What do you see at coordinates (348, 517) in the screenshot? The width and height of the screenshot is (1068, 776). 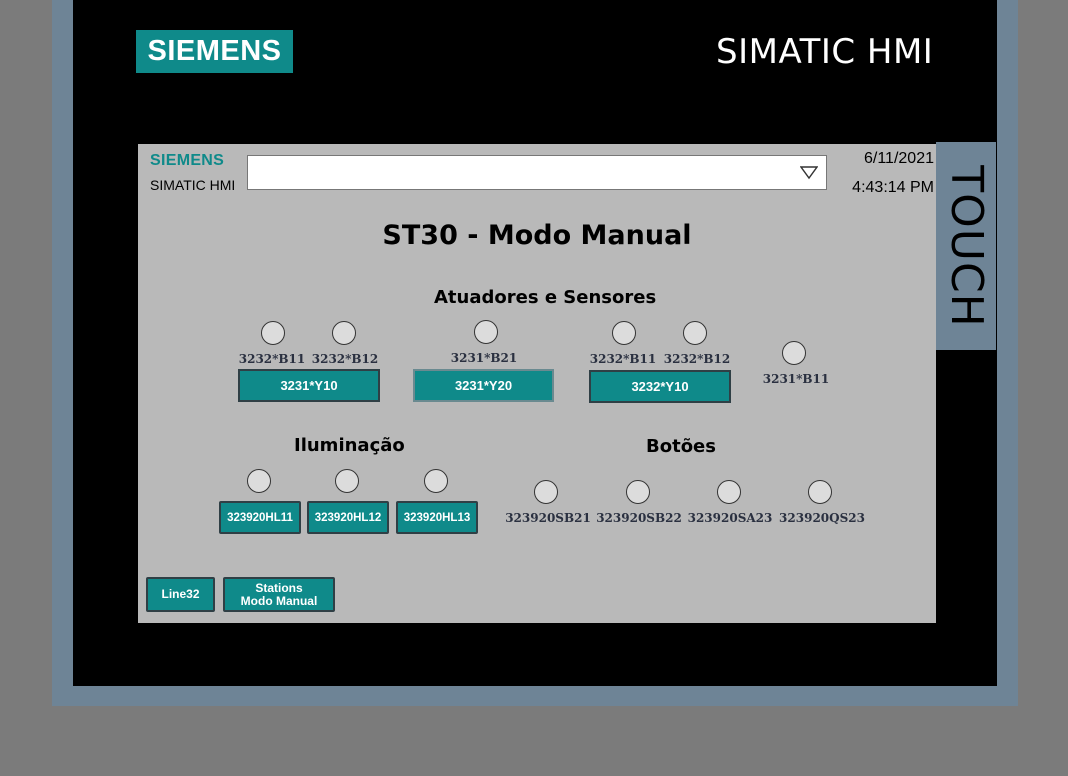 I see `light-button-hl12: 323920HL12` at bounding box center [348, 517].